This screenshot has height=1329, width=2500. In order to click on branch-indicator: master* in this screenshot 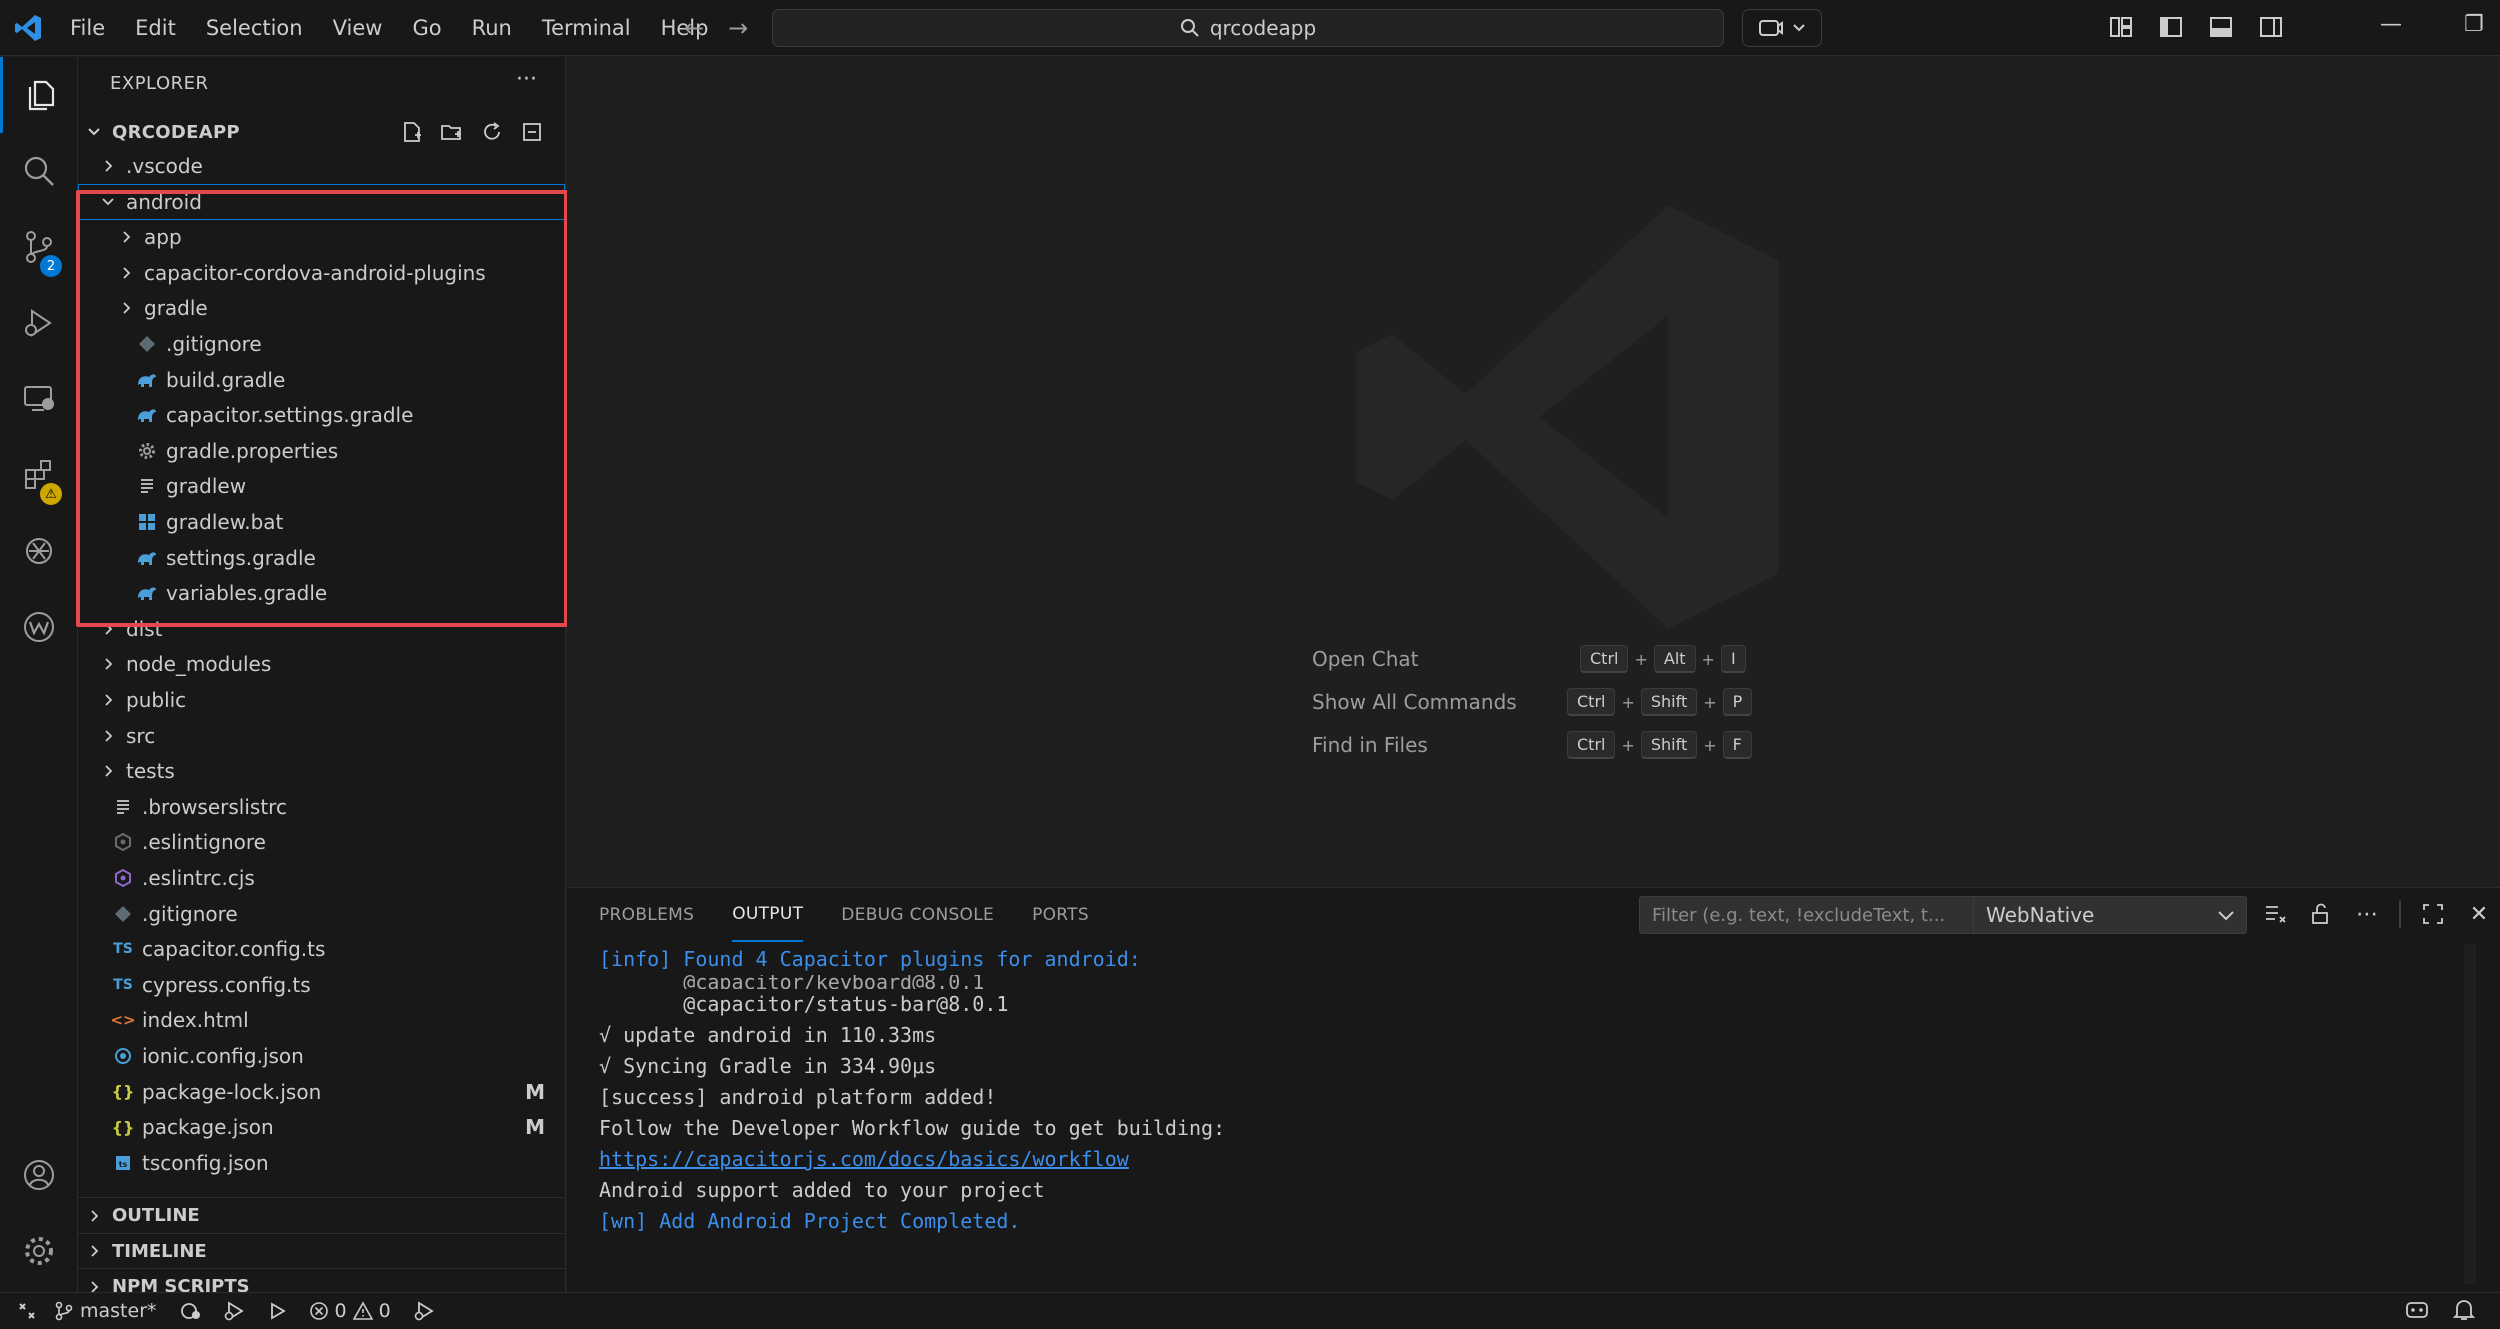, I will do `click(105, 1311)`.